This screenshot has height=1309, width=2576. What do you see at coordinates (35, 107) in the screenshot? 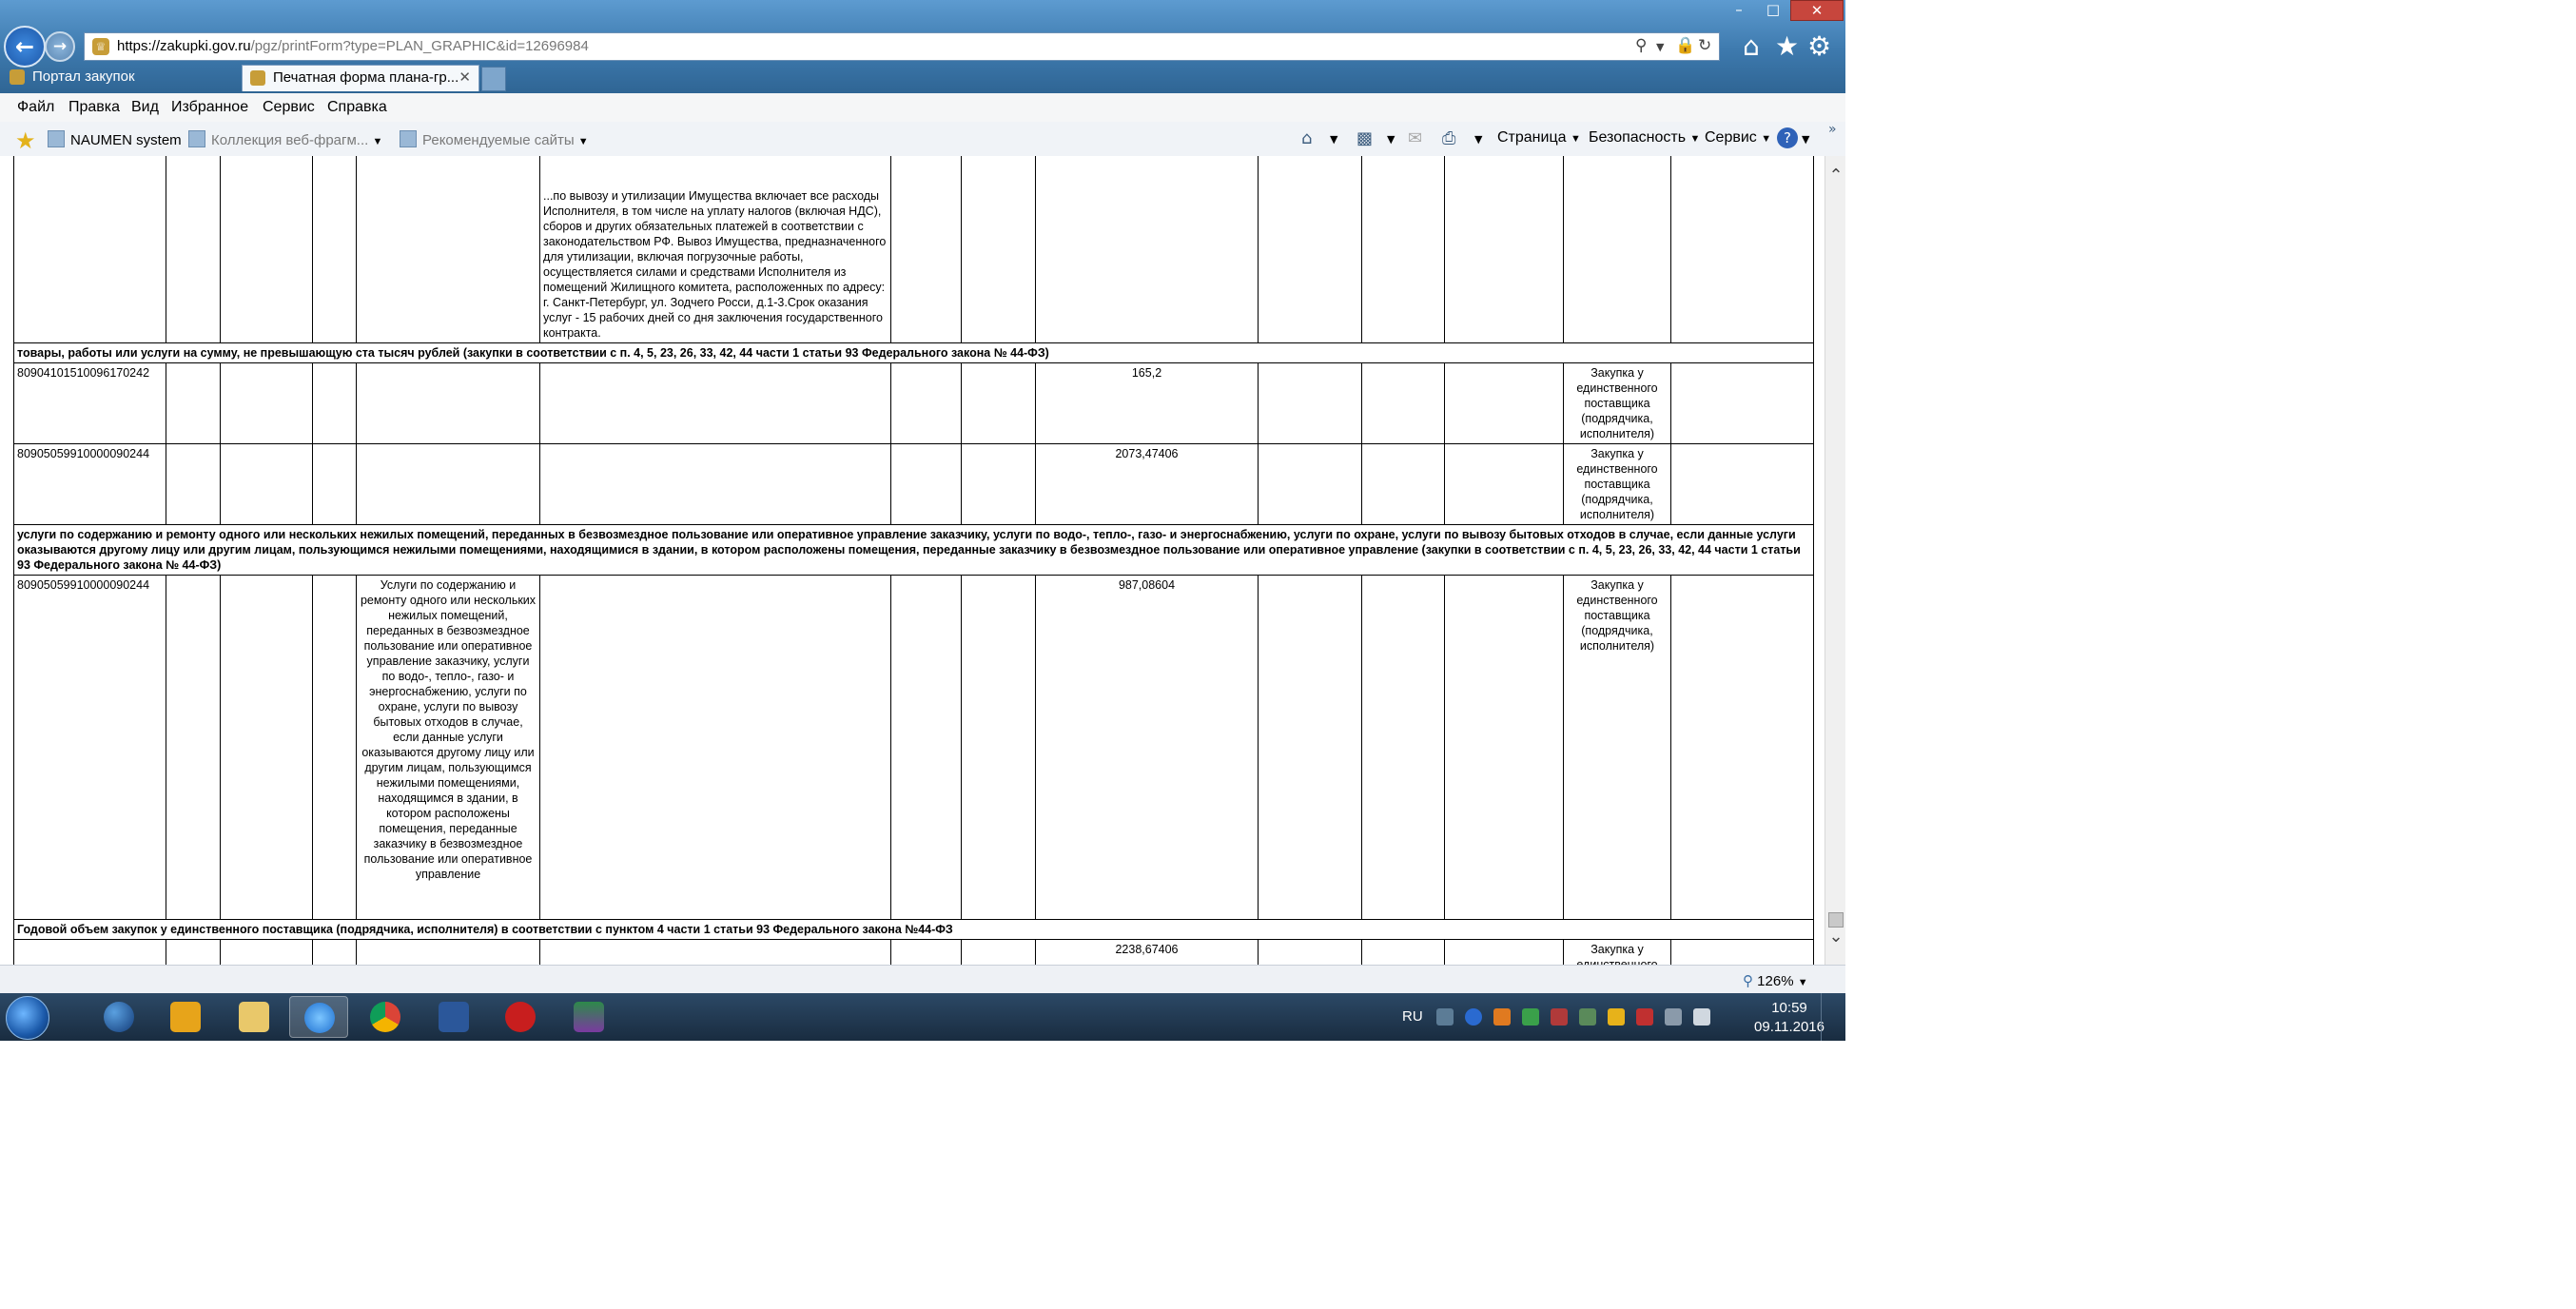
I see `menu-file: Файл` at bounding box center [35, 107].